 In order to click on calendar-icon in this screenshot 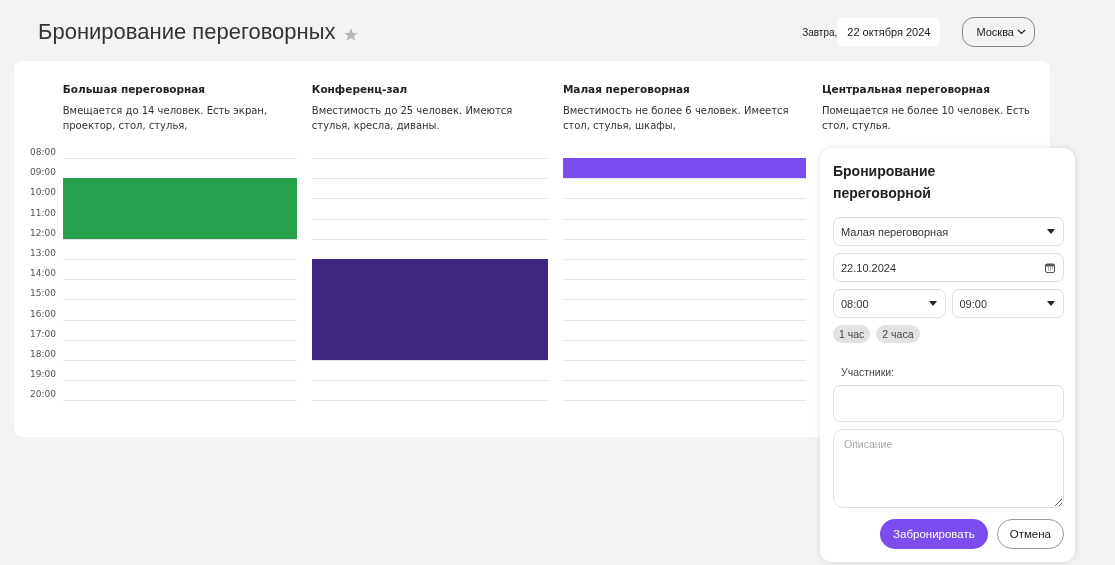, I will do `click(1050, 267)`.